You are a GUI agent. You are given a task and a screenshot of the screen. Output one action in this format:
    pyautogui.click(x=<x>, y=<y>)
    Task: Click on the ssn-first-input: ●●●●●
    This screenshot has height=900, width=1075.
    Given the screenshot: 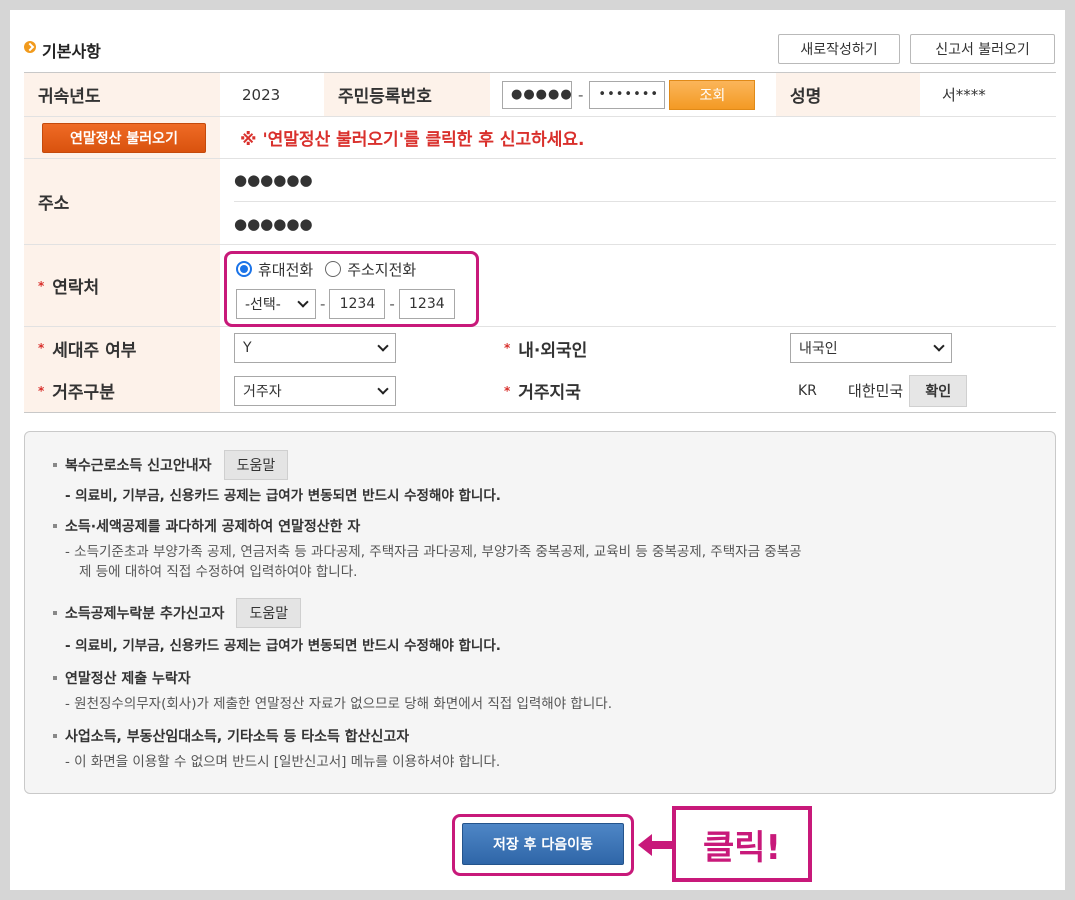 What is the action you would take?
    pyautogui.click(x=537, y=94)
    